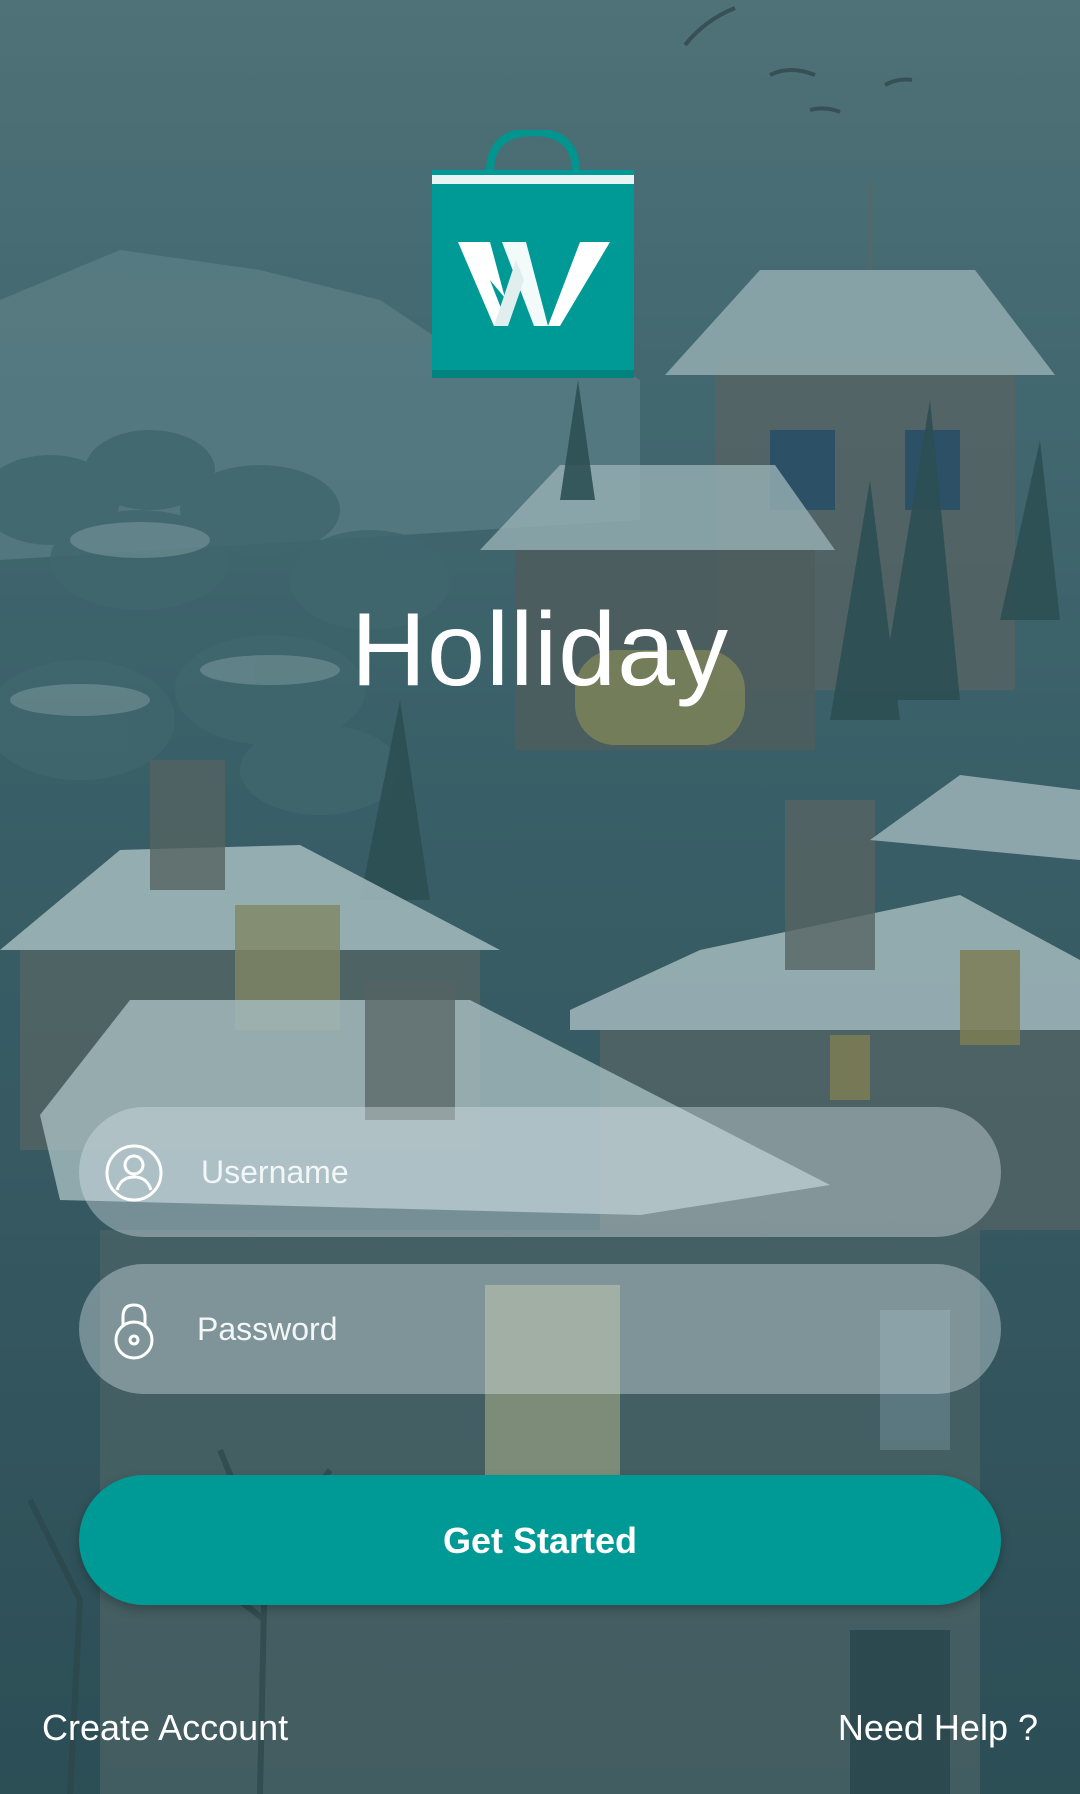 Image resolution: width=1080 pixels, height=1794 pixels. Describe the element at coordinates (575, 1329) in the screenshot. I see `password-input` at that location.